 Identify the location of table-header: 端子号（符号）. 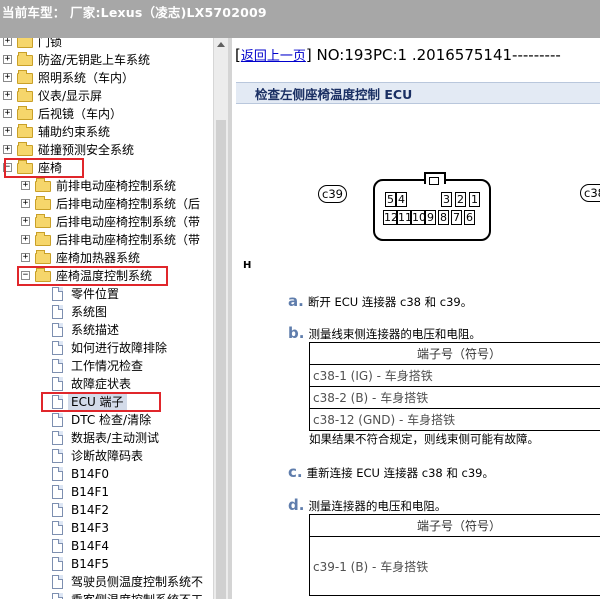
(454, 525).